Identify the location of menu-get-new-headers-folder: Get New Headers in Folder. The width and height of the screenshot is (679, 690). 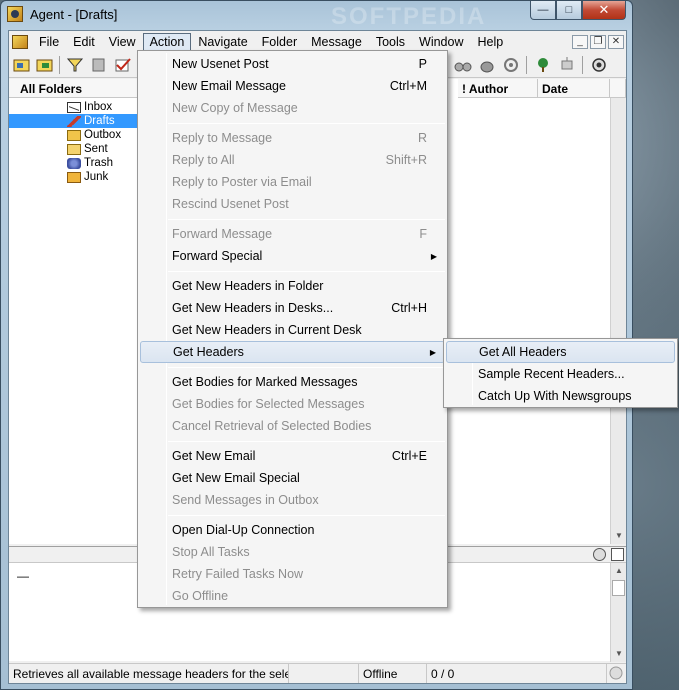
(292, 286).